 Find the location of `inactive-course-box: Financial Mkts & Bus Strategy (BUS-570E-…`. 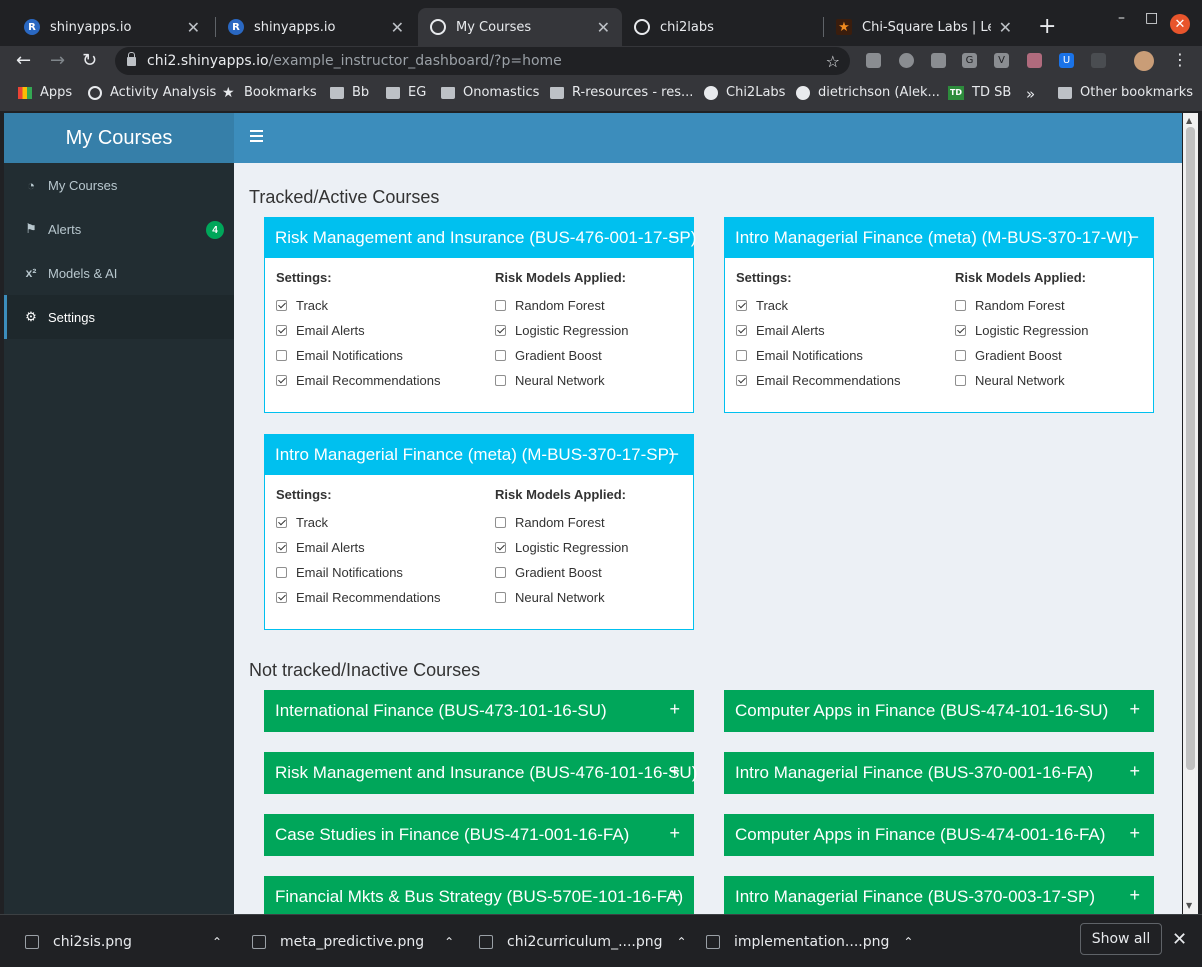

inactive-course-box: Financial Mkts & Bus Strategy (BUS-570E-… is located at coordinates (479, 895).